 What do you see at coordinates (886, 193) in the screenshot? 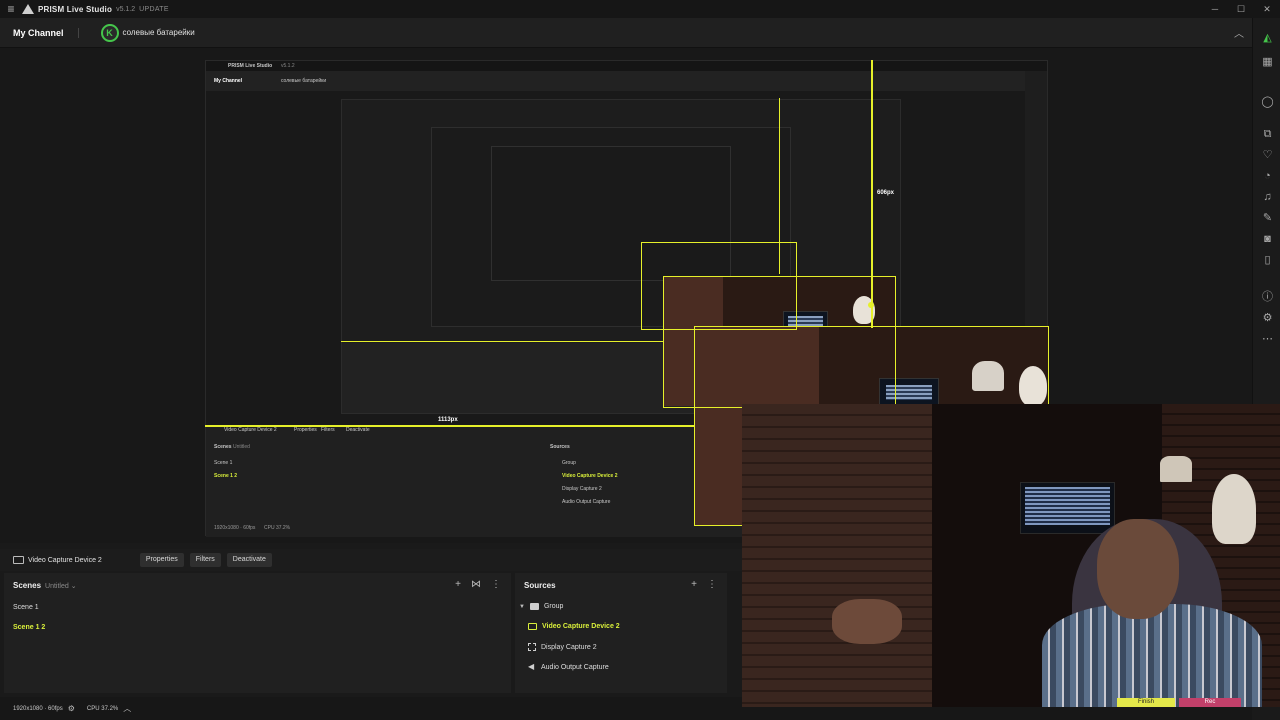
I see `height-measure-label: 606px` at bounding box center [886, 193].